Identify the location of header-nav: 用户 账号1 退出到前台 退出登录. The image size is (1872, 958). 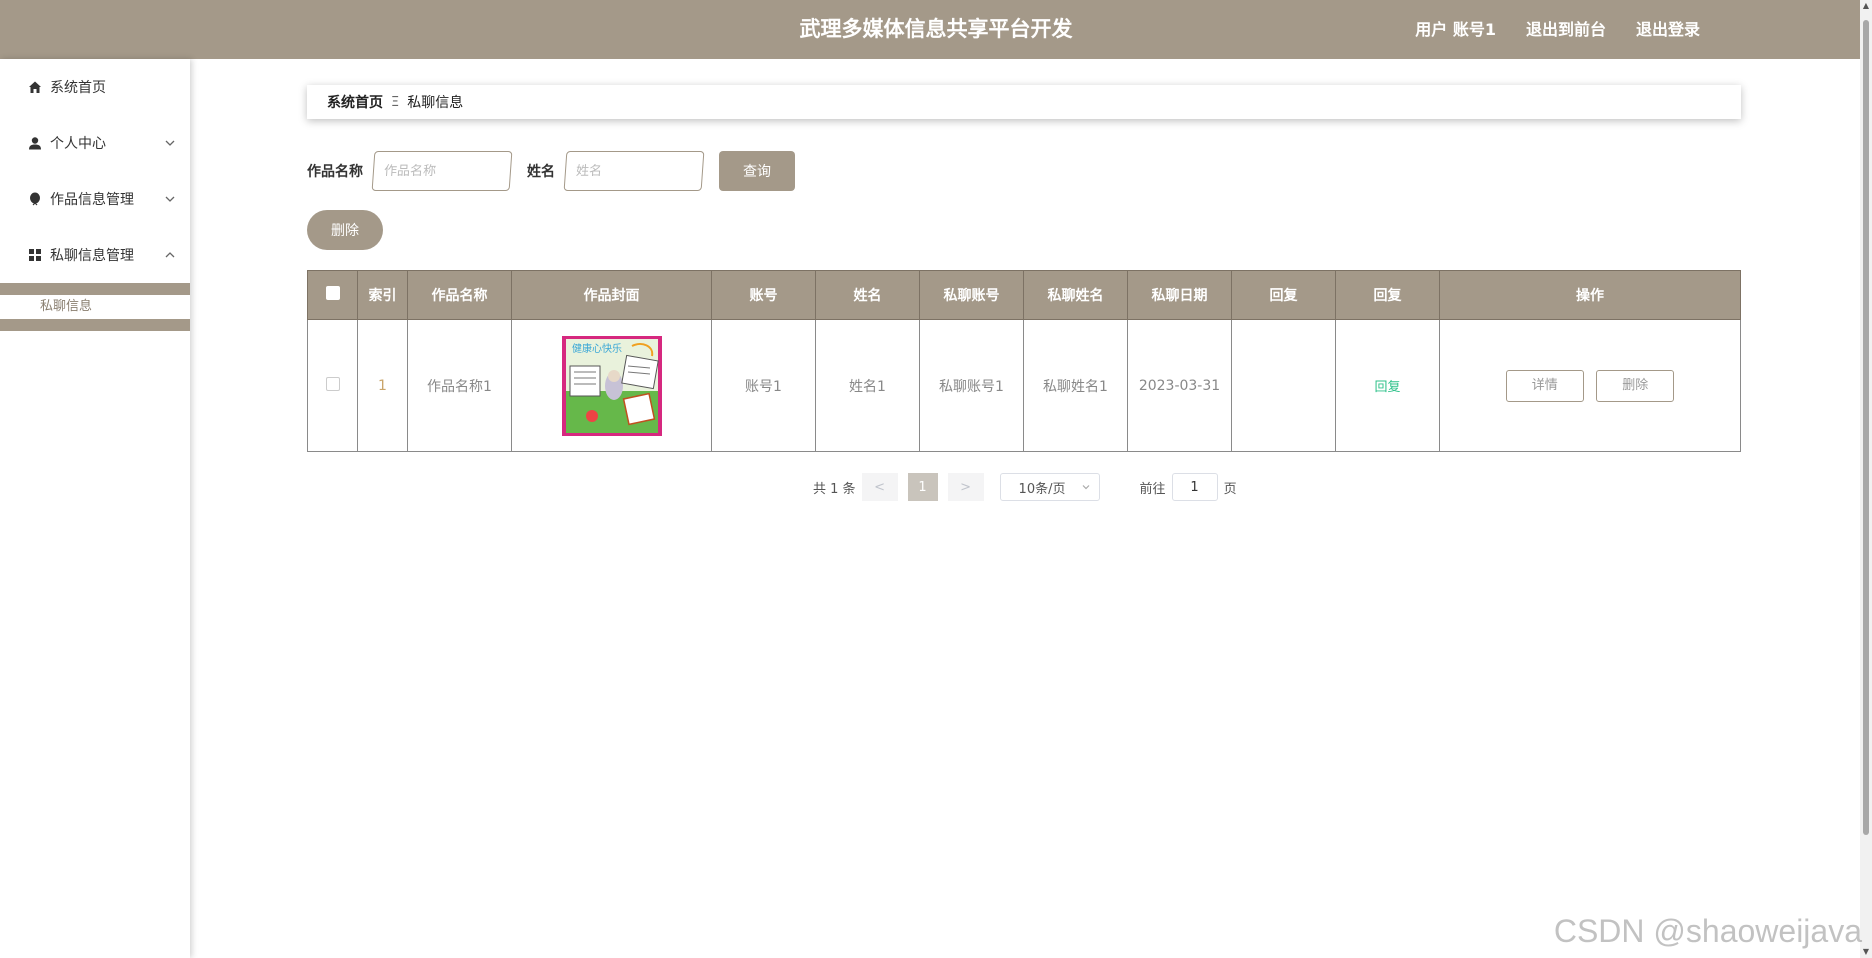
(1557, 29).